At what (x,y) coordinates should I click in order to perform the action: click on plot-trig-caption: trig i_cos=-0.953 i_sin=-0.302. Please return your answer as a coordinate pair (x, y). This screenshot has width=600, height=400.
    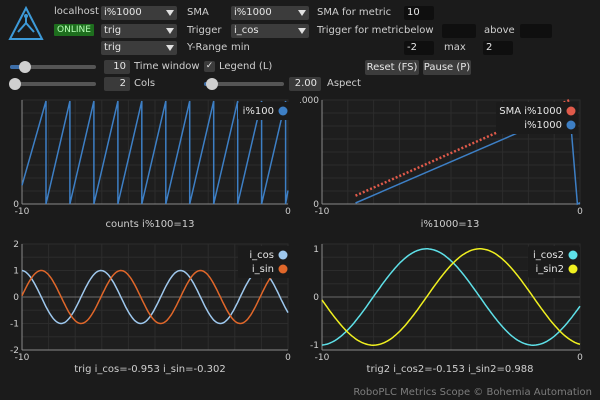
    Looking at the image, I should click on (150, 369).